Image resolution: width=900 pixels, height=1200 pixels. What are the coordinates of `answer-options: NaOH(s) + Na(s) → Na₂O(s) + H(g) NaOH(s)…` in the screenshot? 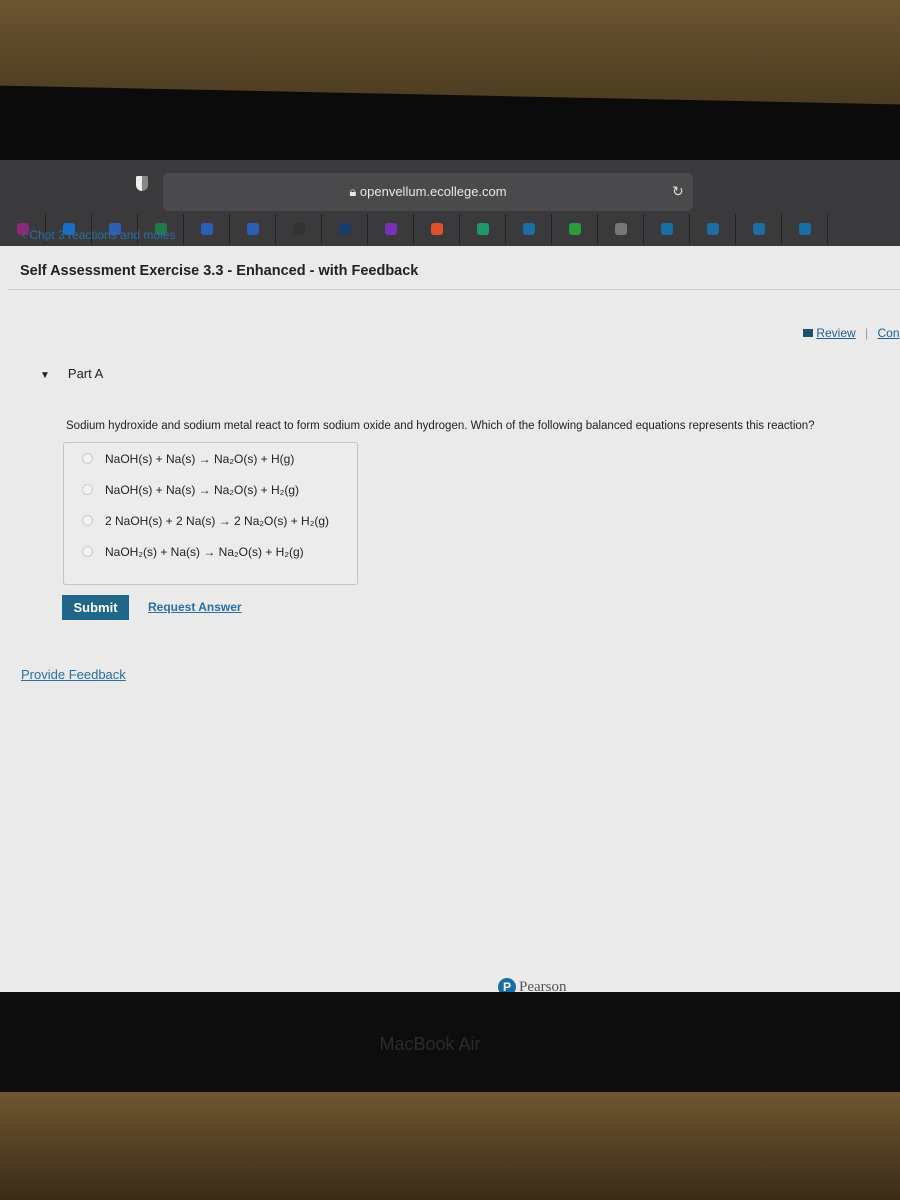 It's located at (210, 513).